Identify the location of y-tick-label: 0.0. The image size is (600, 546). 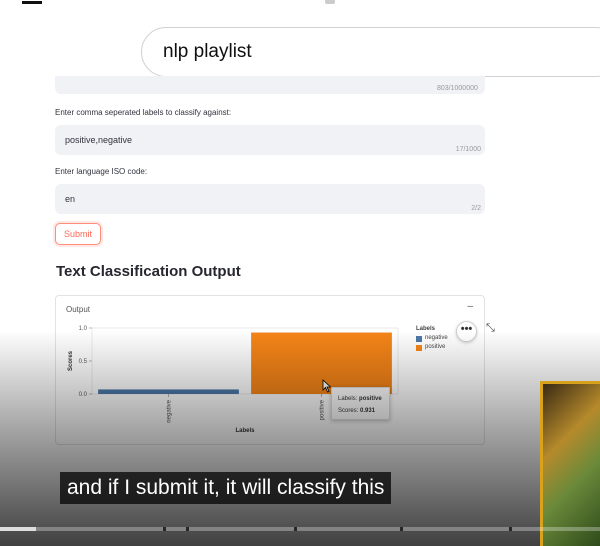
(83, 395).